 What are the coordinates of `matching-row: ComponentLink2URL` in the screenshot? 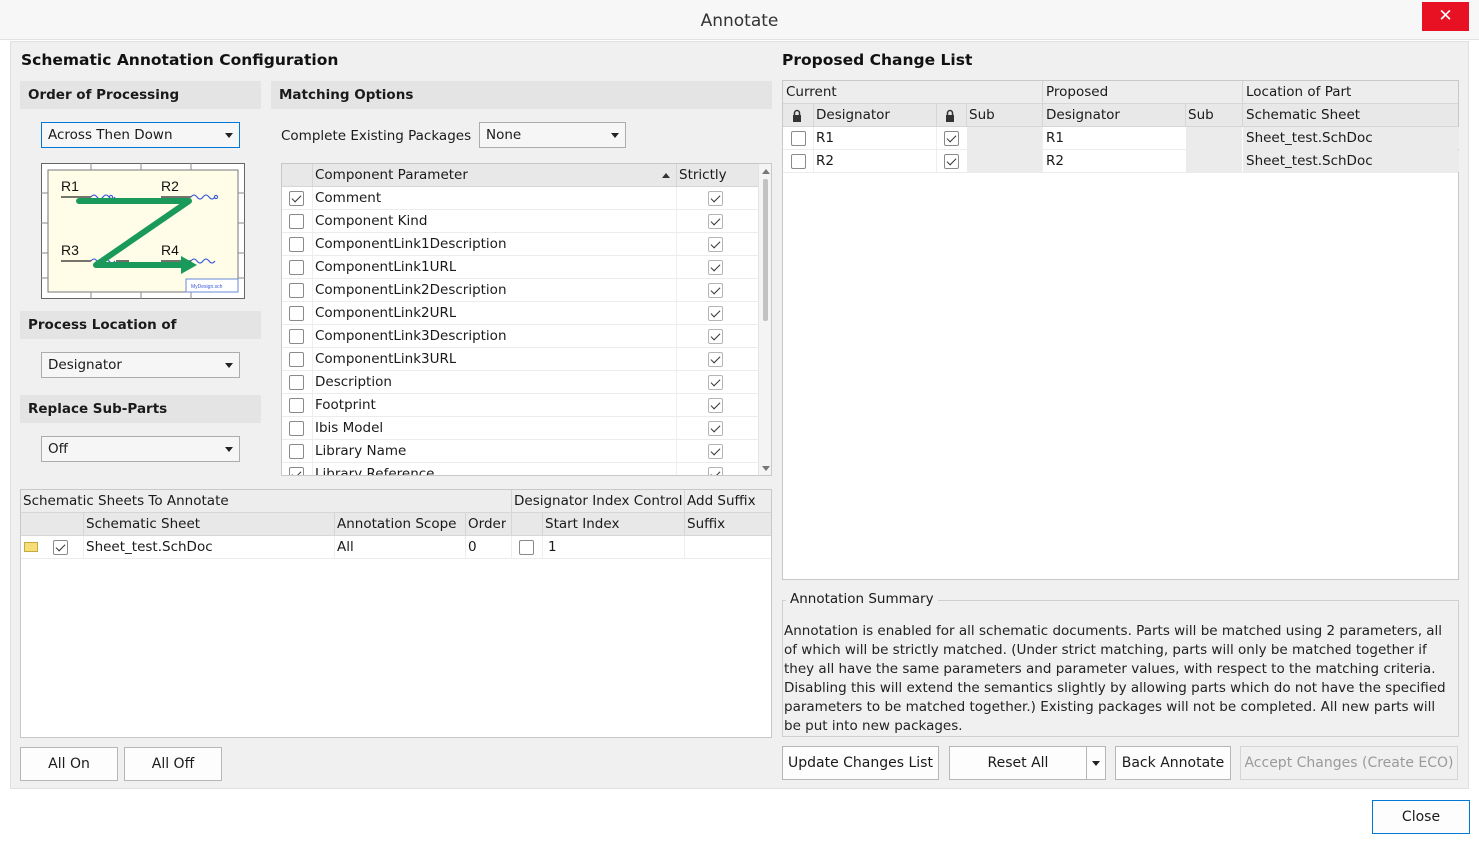 It's located at (526, 313).